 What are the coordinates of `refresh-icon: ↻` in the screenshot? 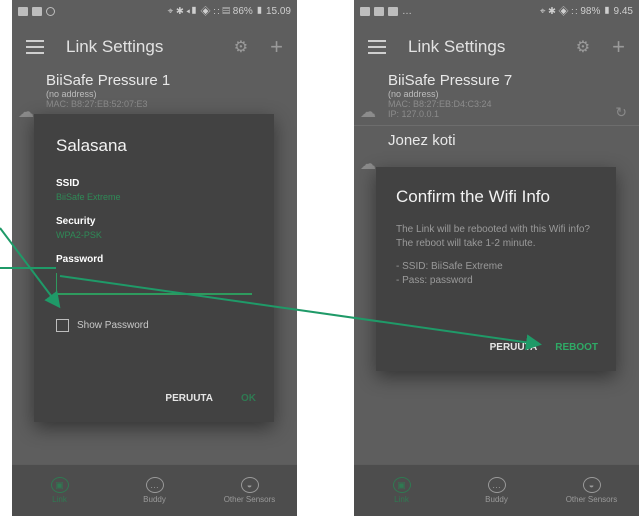 It's located at (621, 112).